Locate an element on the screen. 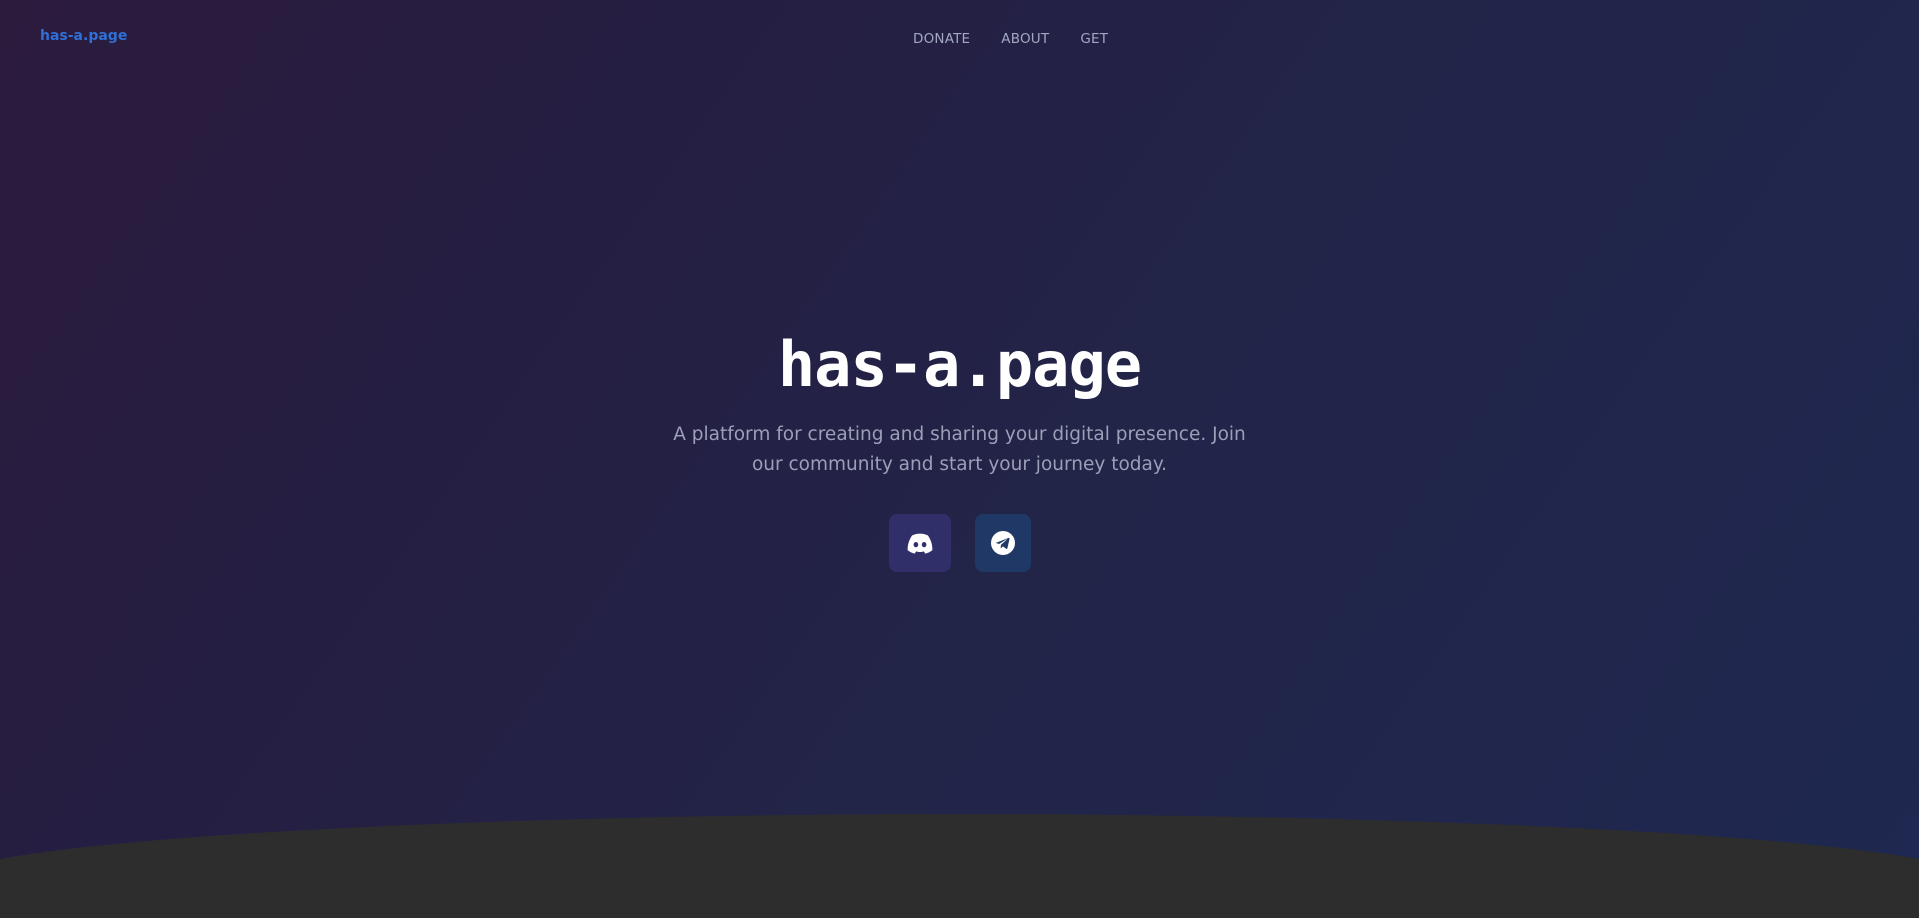 This screenshot has height=918, width=1919. social-links is located at coordinates (959, 543).